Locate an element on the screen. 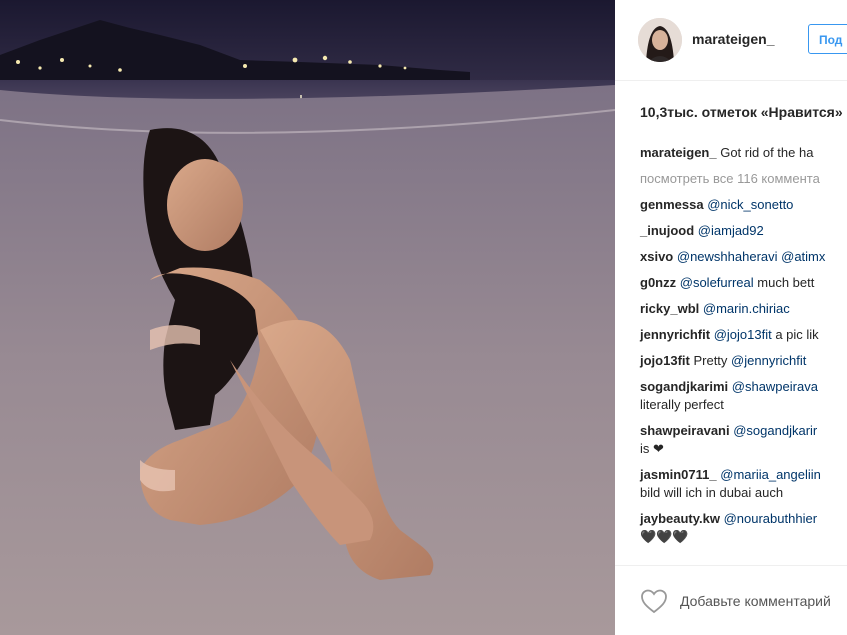  caption-text: Got rid of the ha is located at coordinates (767, 152).